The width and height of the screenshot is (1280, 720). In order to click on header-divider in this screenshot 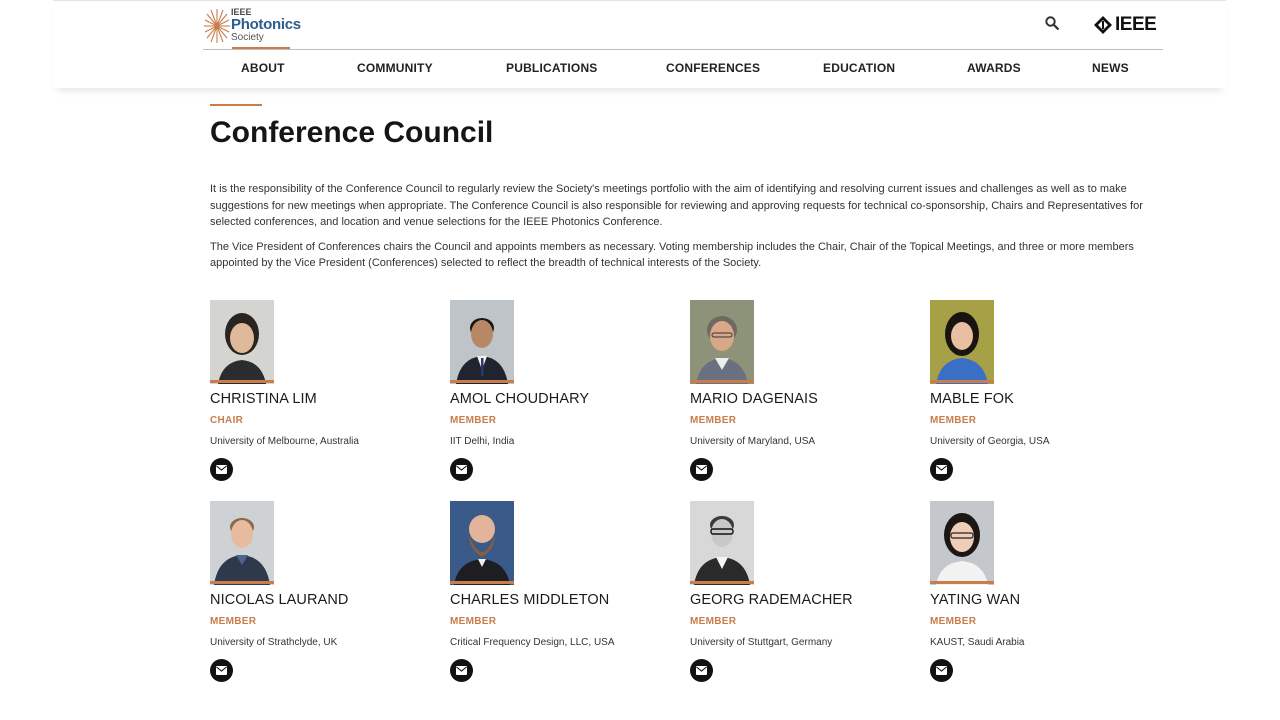, I will do `click(683, 49)`.